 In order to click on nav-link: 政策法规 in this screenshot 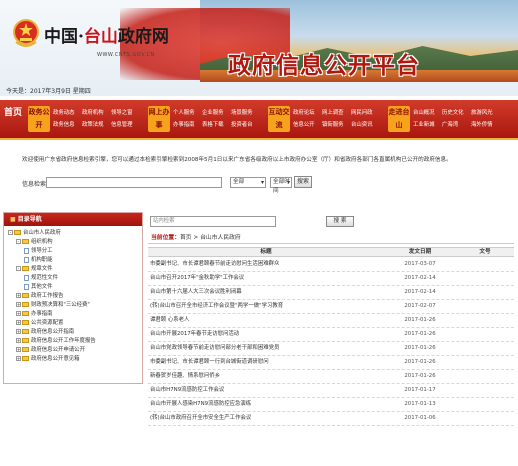, I will do `click(95, 125)`.